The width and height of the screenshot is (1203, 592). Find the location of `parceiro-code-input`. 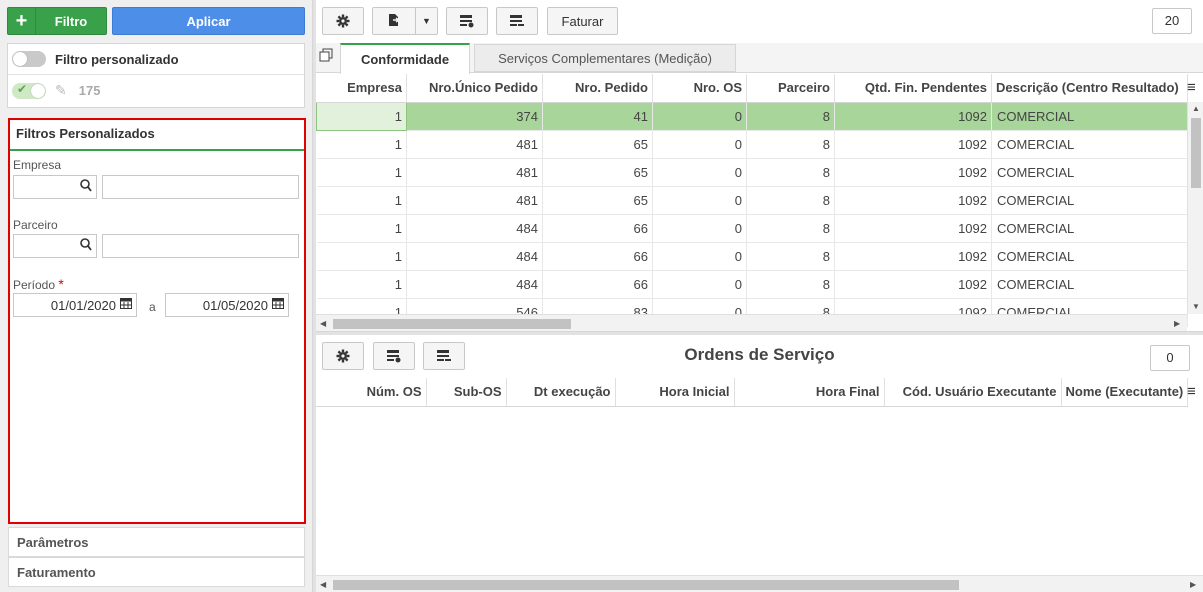

parceiro-code-input is located at coordinates (55, 246).